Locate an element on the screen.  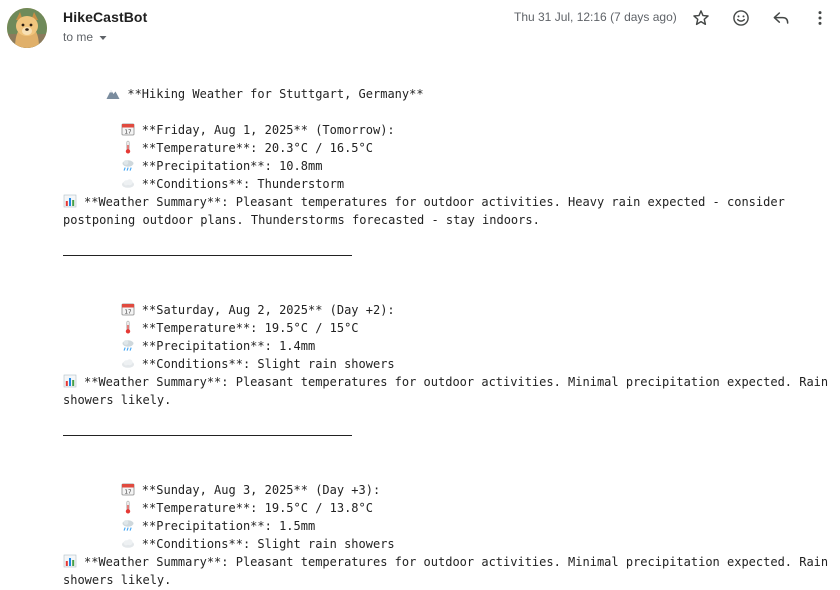
sender-avatar is located at coordinates (27, 28).